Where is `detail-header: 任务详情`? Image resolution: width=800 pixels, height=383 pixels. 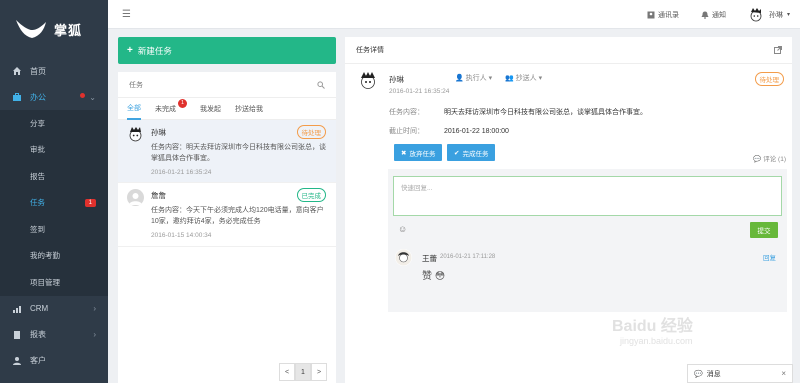
detail-header: 任务详情 is located at coordinates (568, 50).